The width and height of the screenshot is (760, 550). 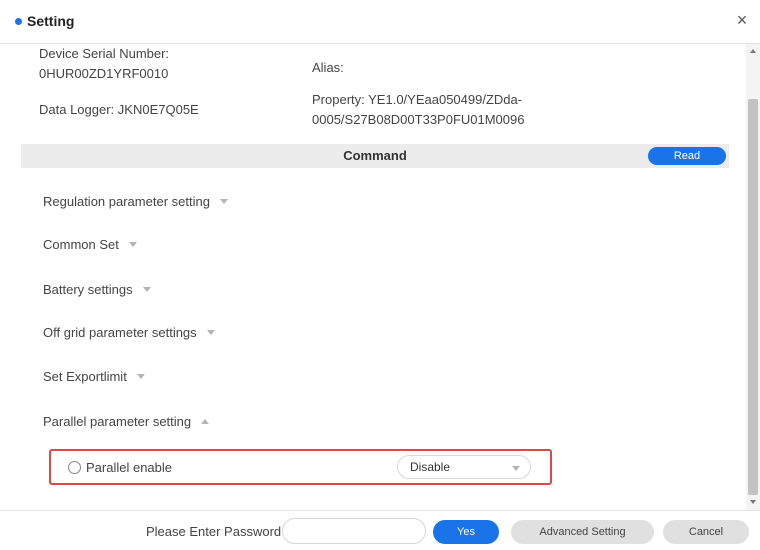 What do you see at coordinates (753, 297) in the screenshot?
I see `scrollbar-thumb` at bounding box center [753, 297].